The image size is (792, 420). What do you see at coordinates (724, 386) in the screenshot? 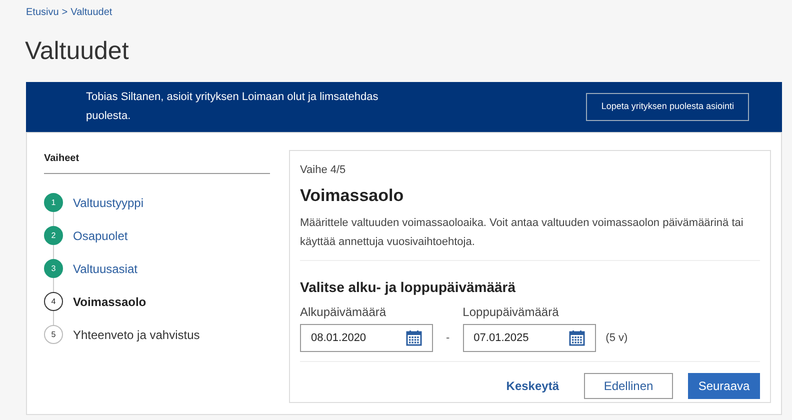
I see `next-button: Seuraava` at bounding box center [724, 386].